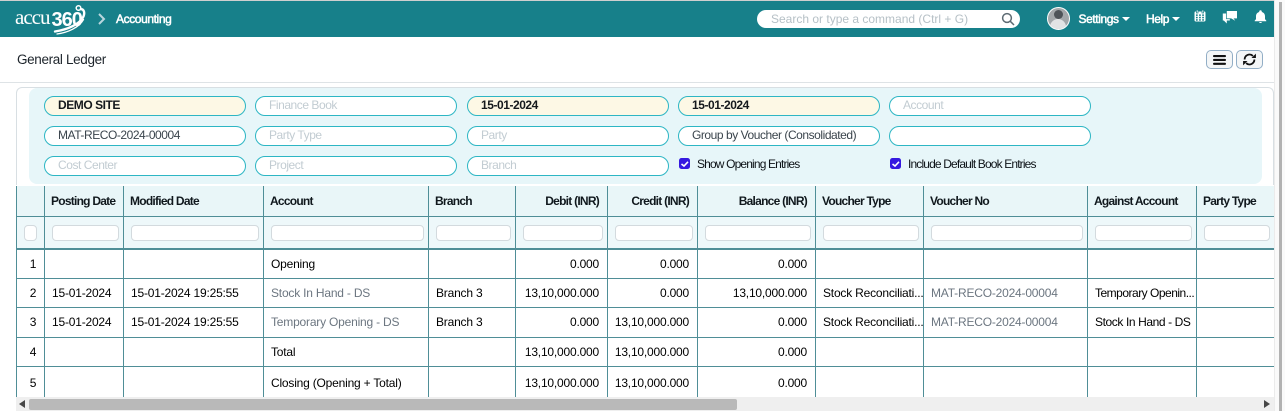 The height and width of the screenshot is (411, 1285). I want to click on svg-text: accu, so click(33, 17).